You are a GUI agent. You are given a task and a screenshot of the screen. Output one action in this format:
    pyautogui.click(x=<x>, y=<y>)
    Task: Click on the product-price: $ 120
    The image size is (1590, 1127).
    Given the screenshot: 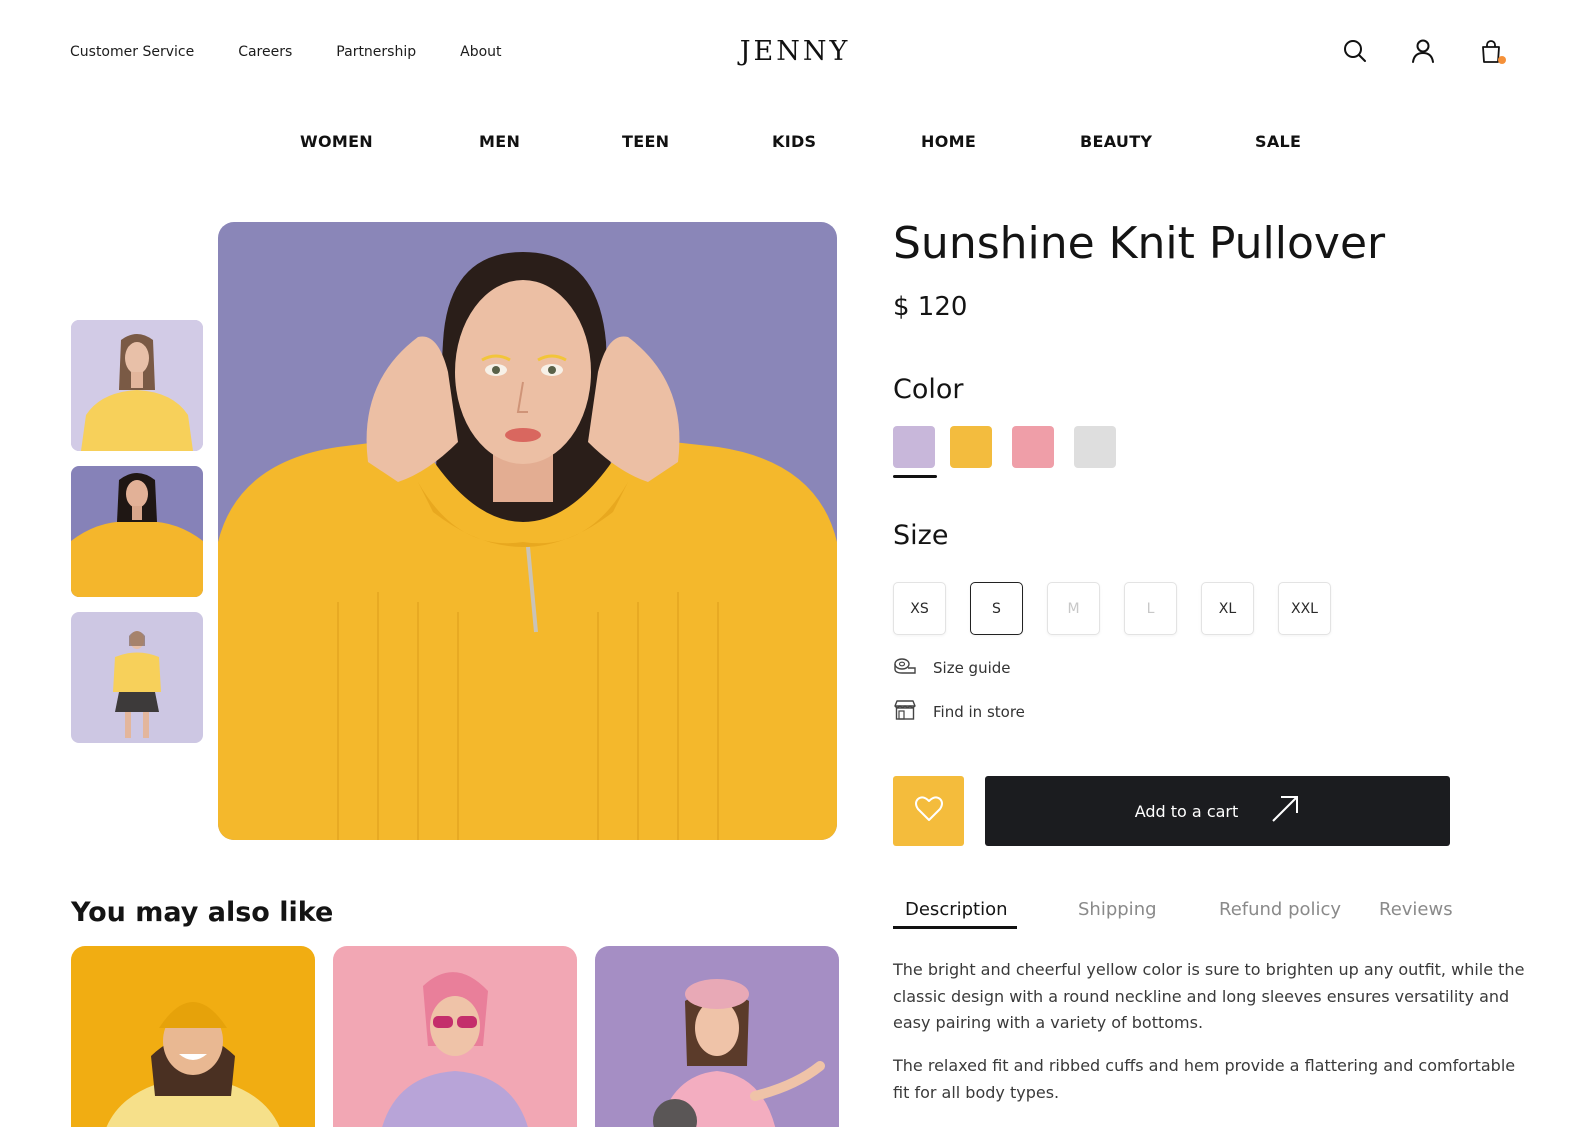 What is the action you would take?
    pyautogui.click(x=930, y=307)
    